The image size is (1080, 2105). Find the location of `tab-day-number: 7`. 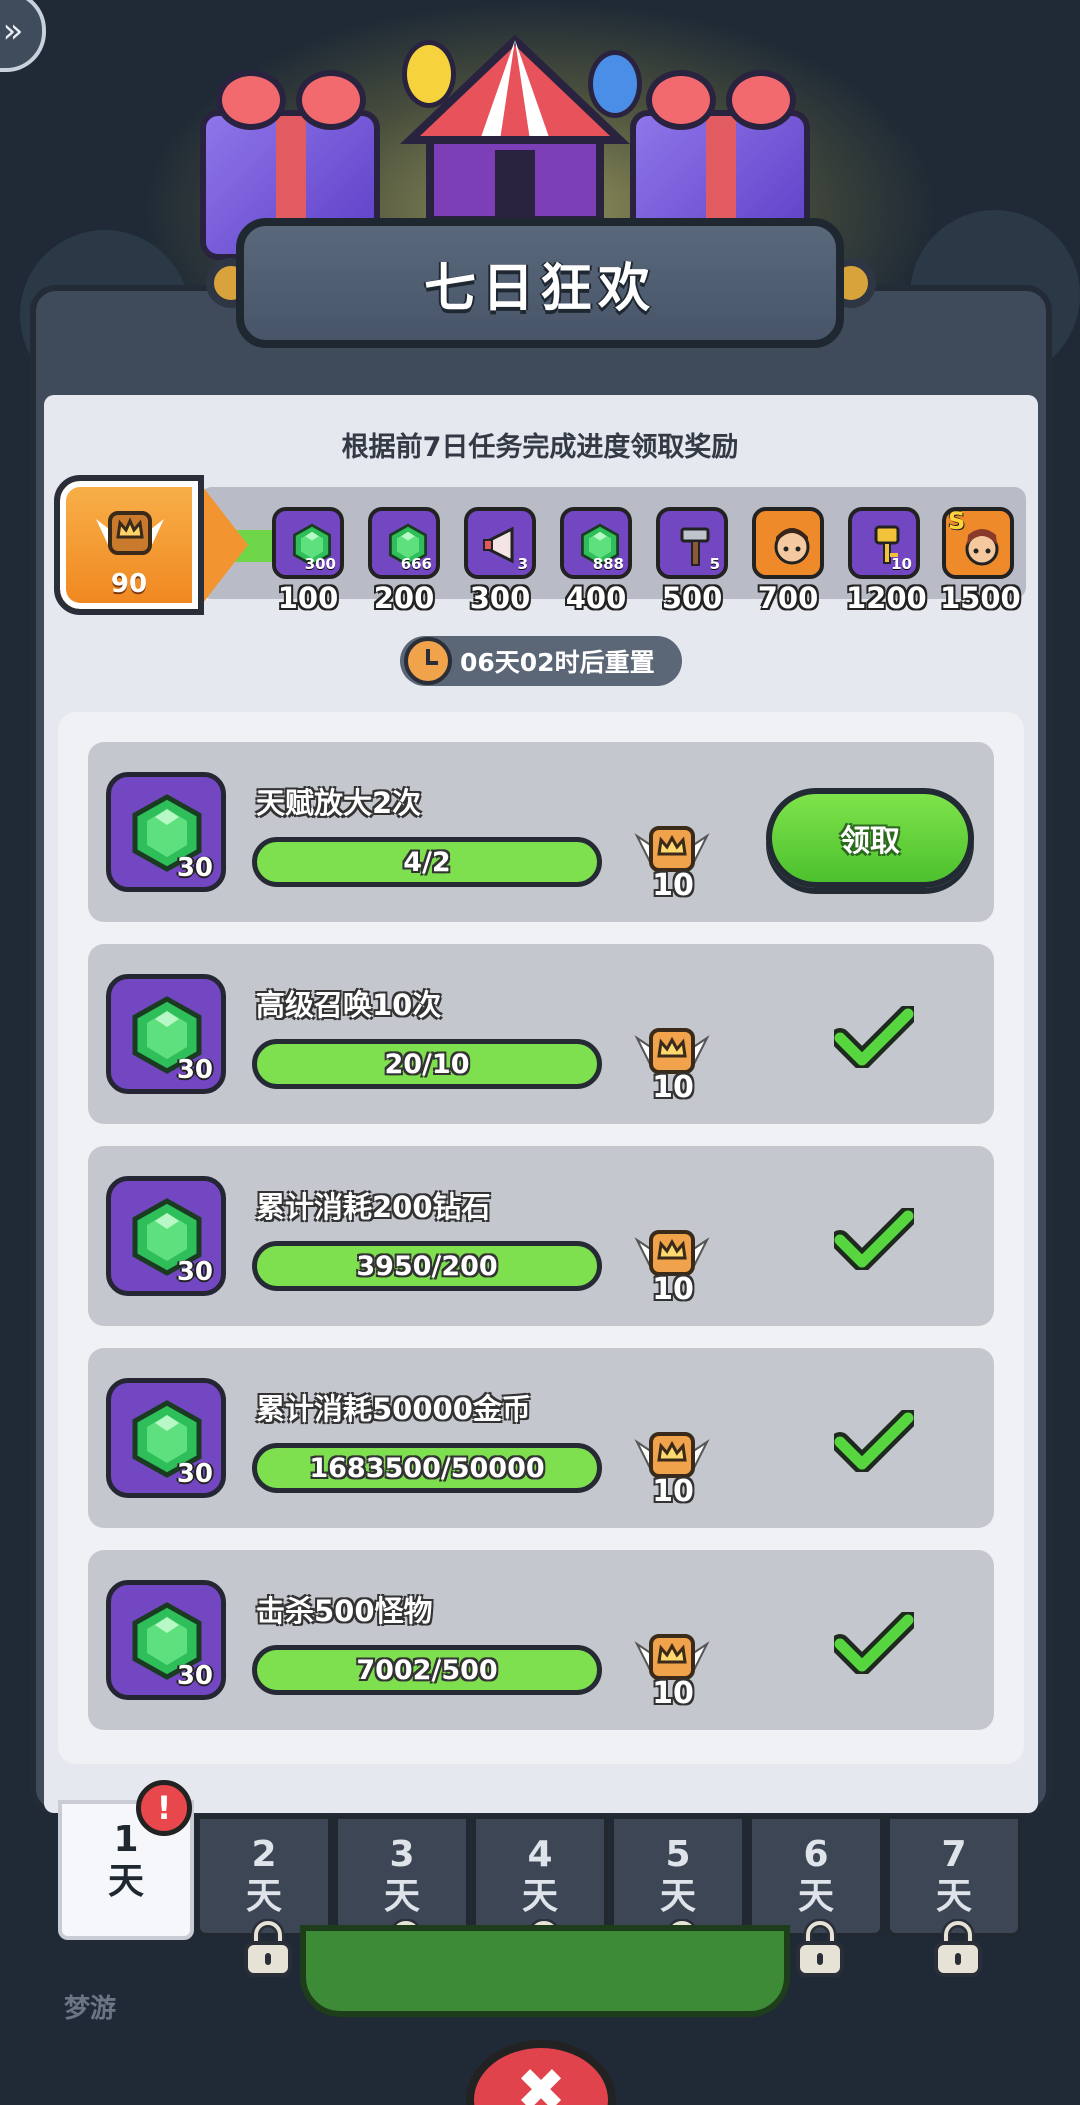

tab-day-number: 7 is located at coordinates (954, 1854).